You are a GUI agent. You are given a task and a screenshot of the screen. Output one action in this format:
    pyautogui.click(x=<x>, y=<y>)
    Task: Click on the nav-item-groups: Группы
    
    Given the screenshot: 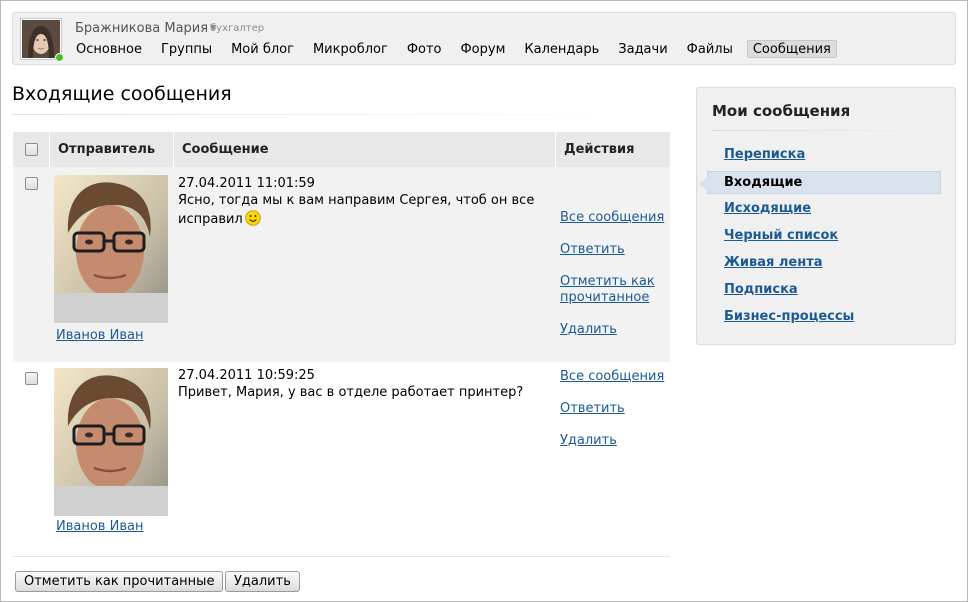 What is the action you would take?
    pyautogui.click(x=186, y=49)
    